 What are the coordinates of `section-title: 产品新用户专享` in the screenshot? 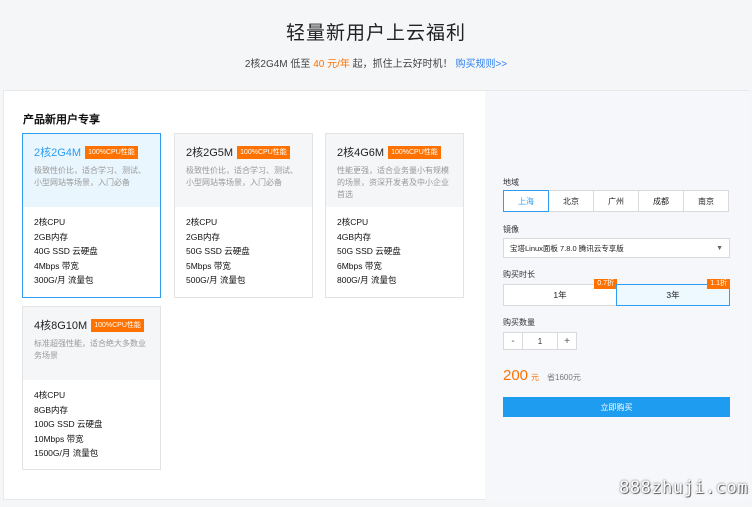 It's located at (61, 120).